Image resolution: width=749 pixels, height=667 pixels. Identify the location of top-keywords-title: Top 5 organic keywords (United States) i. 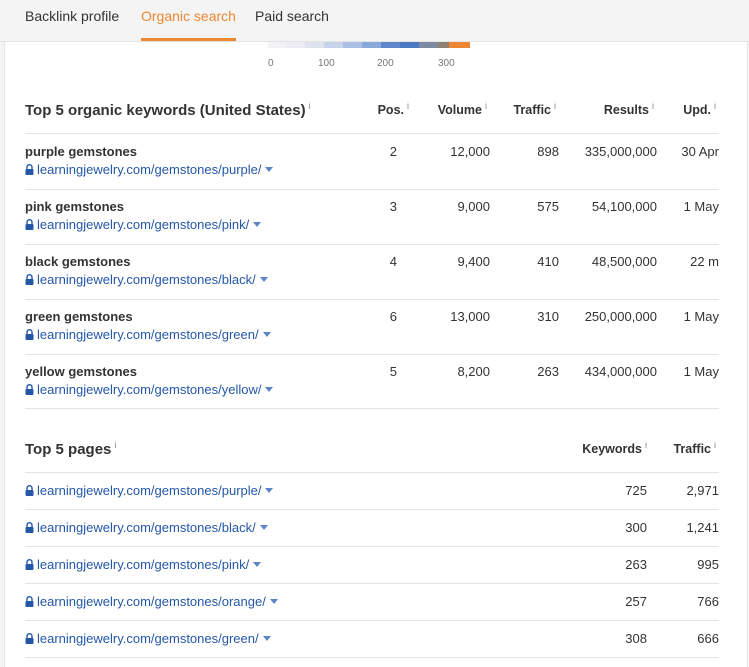
(168, 110).